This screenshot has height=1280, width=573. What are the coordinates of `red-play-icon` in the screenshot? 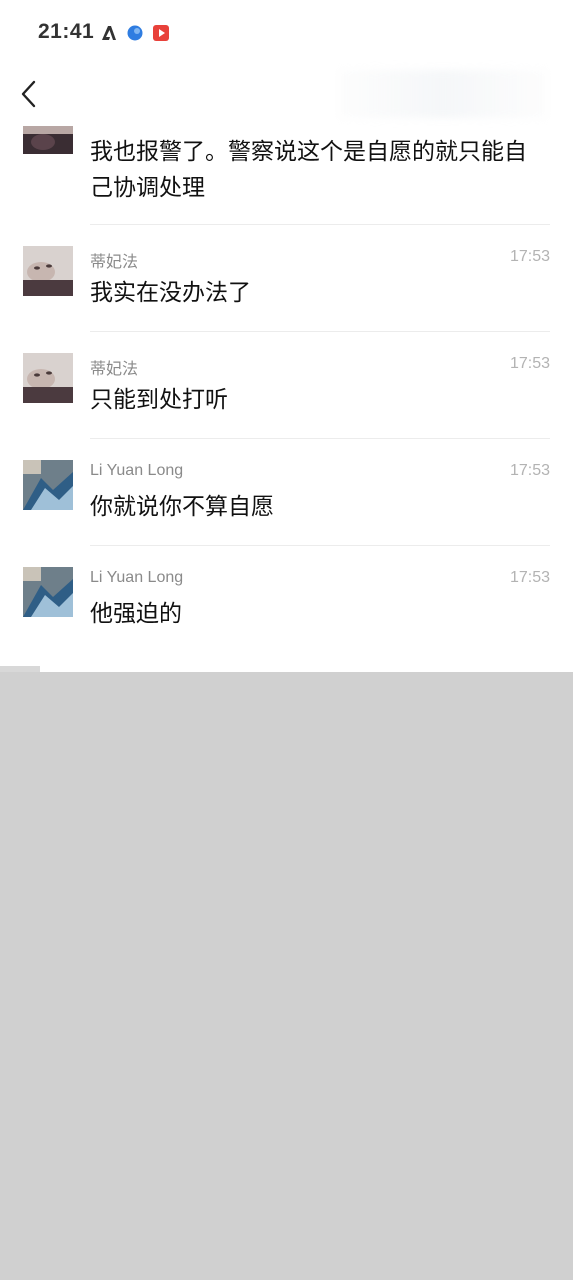 It's located at (161, 33).